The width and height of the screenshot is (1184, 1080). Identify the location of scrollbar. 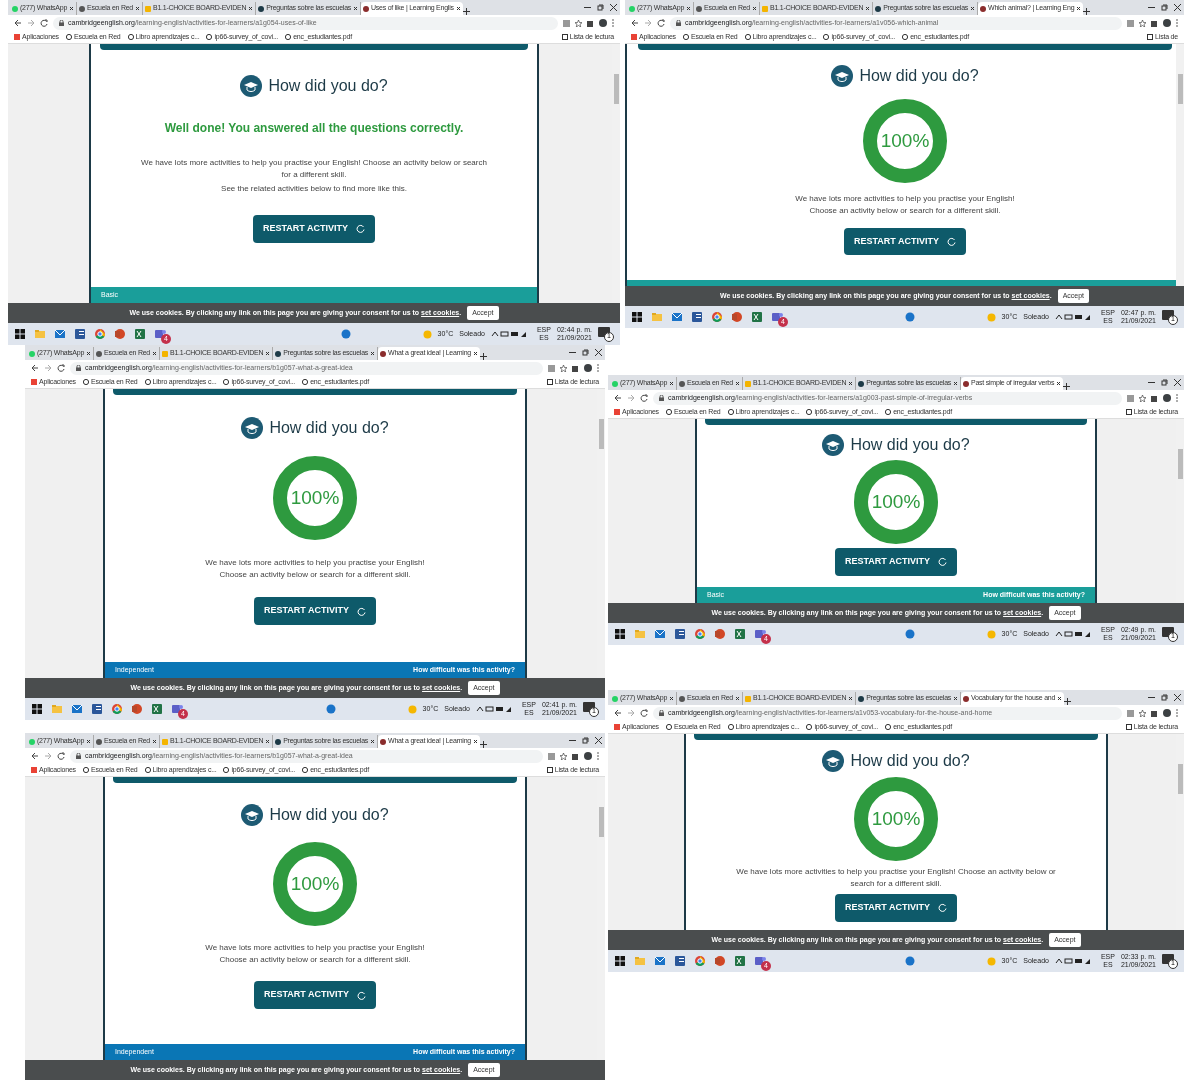
(1180, 165).